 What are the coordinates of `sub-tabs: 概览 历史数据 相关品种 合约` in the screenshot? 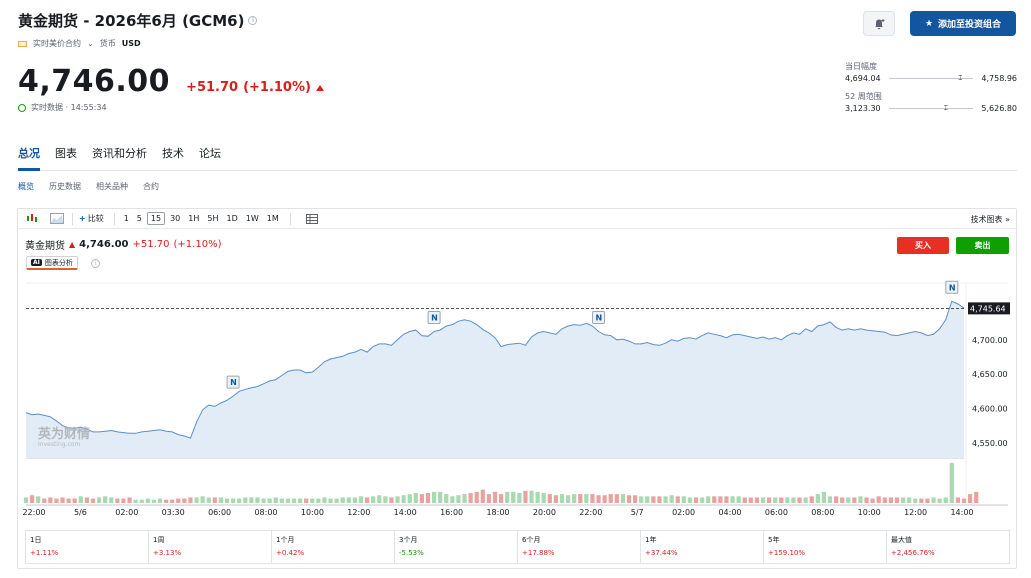 It's located at (88, 186).